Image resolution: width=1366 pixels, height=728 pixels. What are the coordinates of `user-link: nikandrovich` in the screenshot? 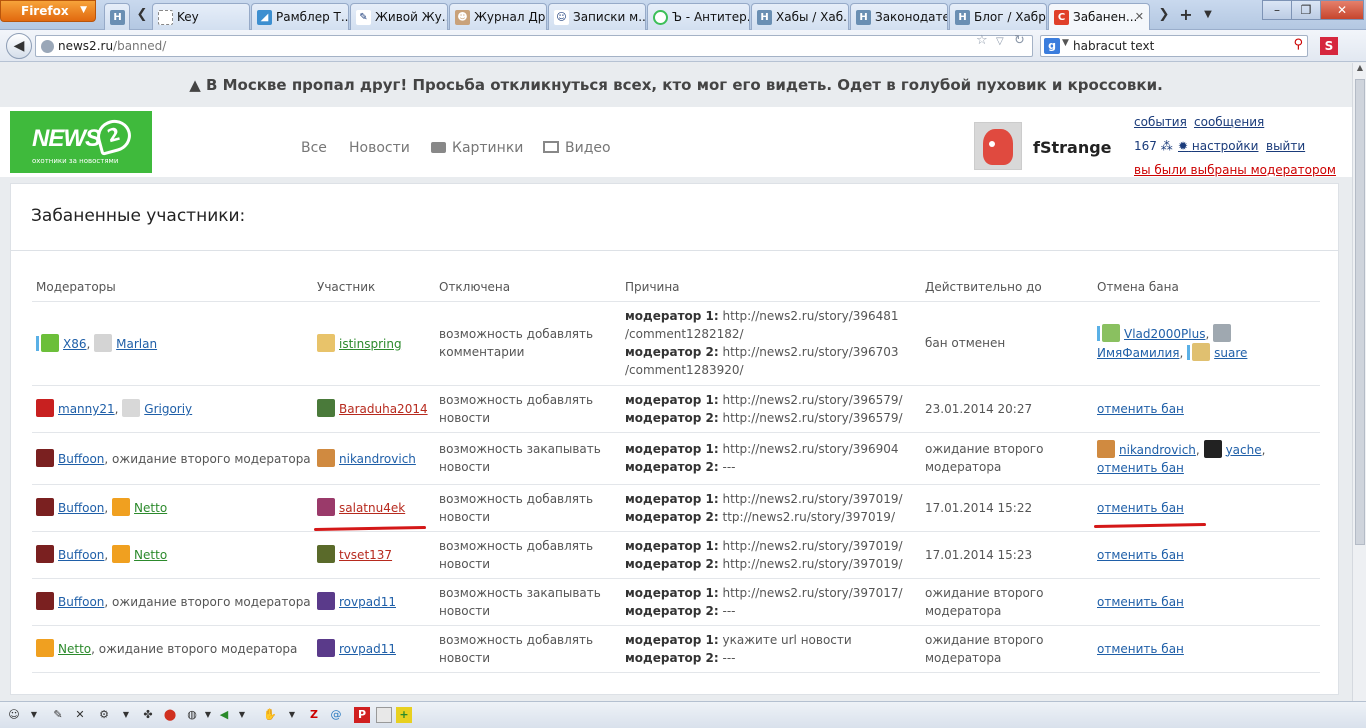 It's located at (377, 459).